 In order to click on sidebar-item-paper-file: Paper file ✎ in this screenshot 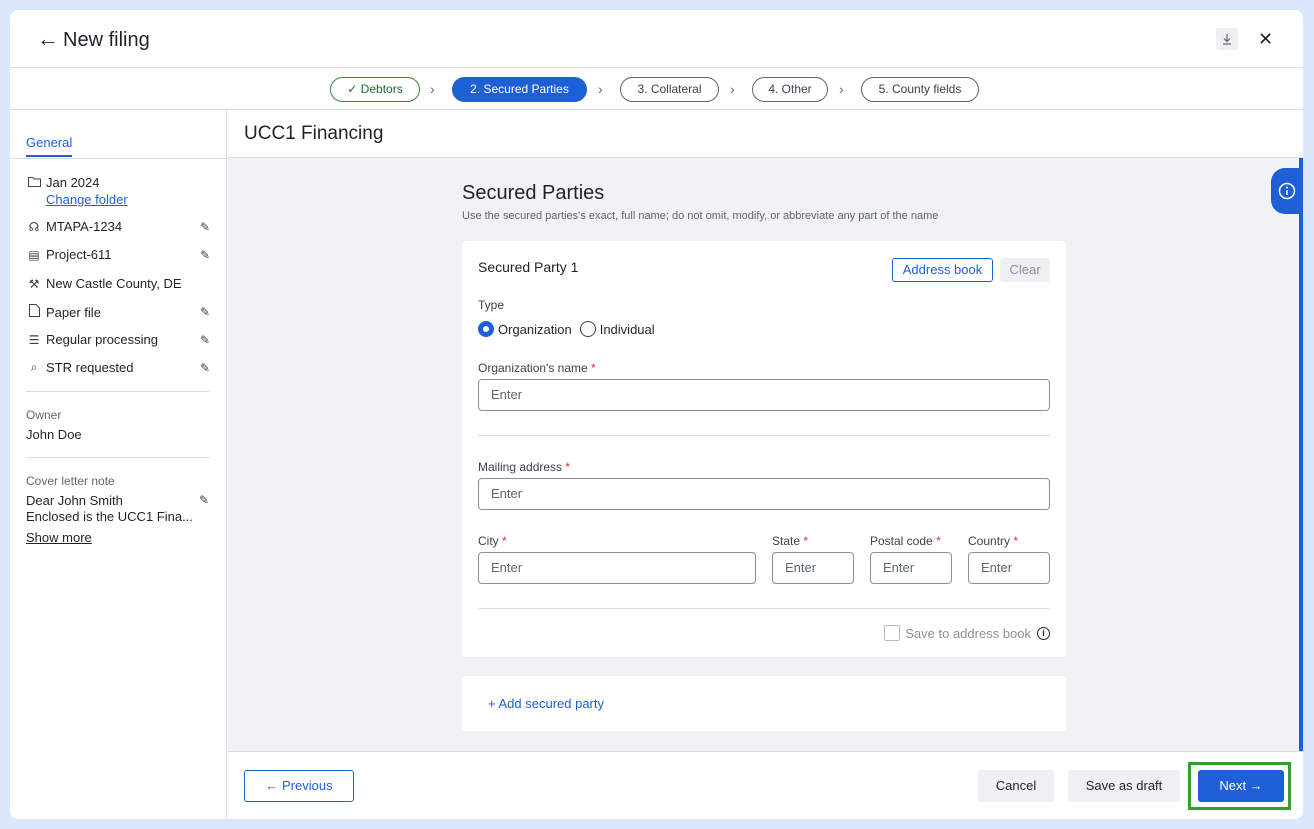, I will do `click(118, 312)`.